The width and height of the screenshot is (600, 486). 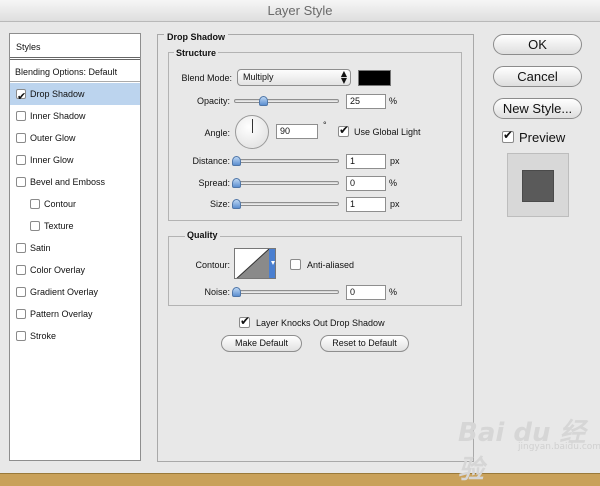 I want to click on cancel-button: Cancel, so click(x=537, y=76).